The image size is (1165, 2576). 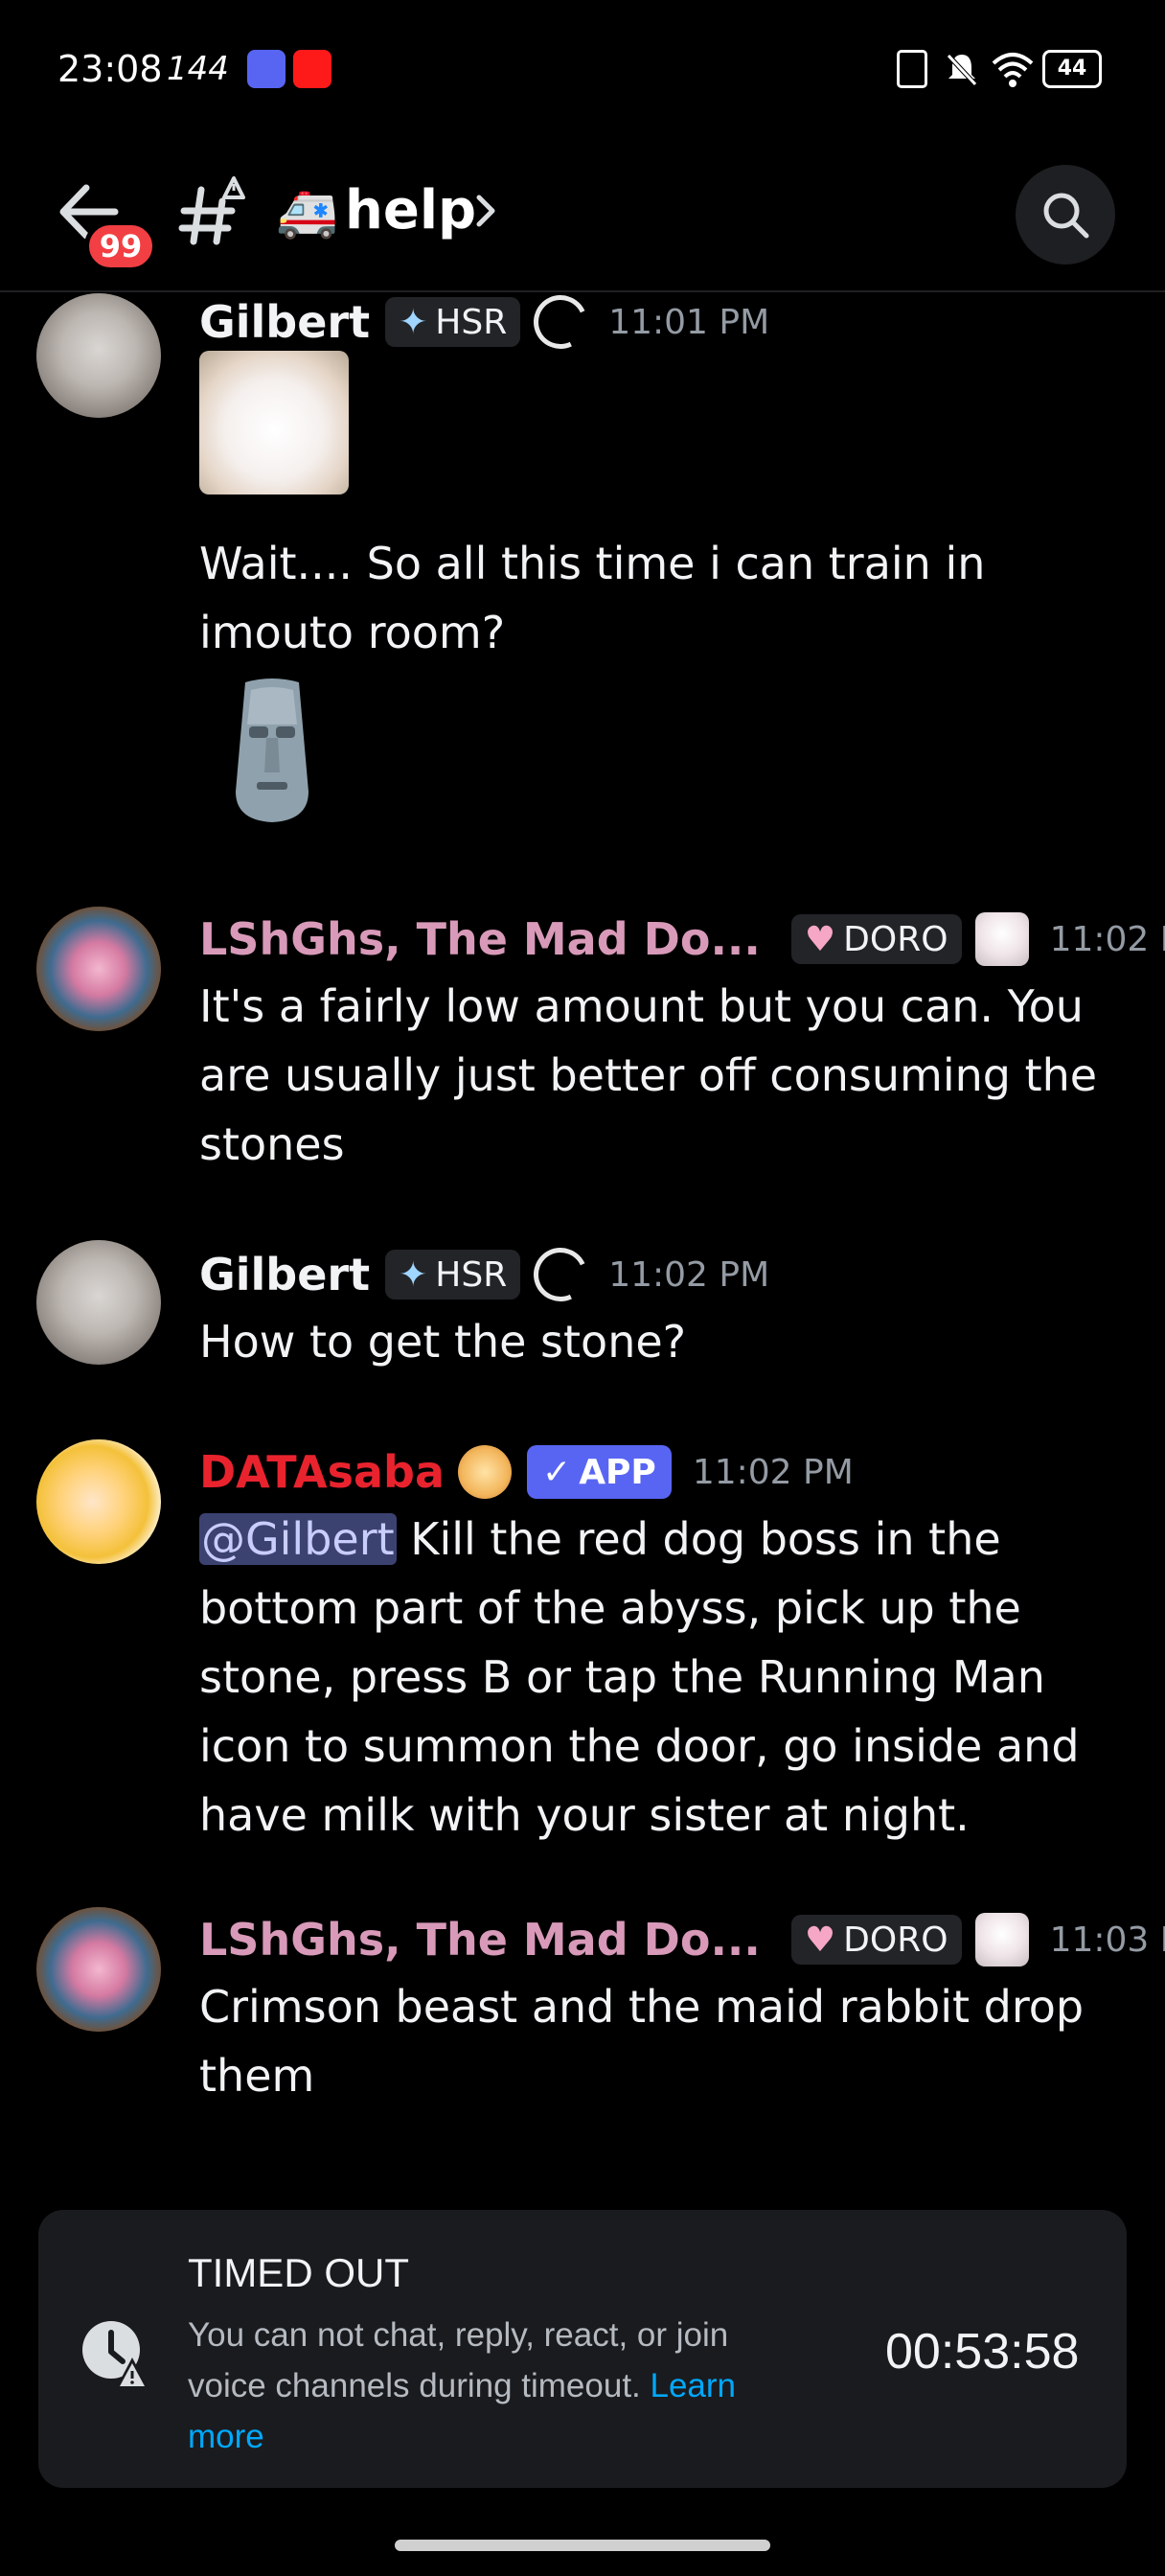 What do you see at coordinates (298, 1539) in the screenshot?
I see `user-mention: @Gilbert` at bounding box center [298, 1539].